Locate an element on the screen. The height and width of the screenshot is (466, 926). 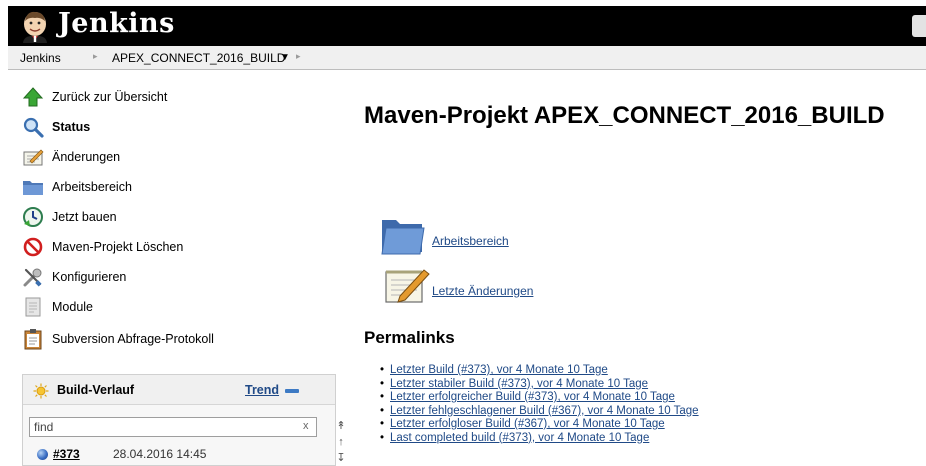
clock-icon is located at coordinates (33, 217).